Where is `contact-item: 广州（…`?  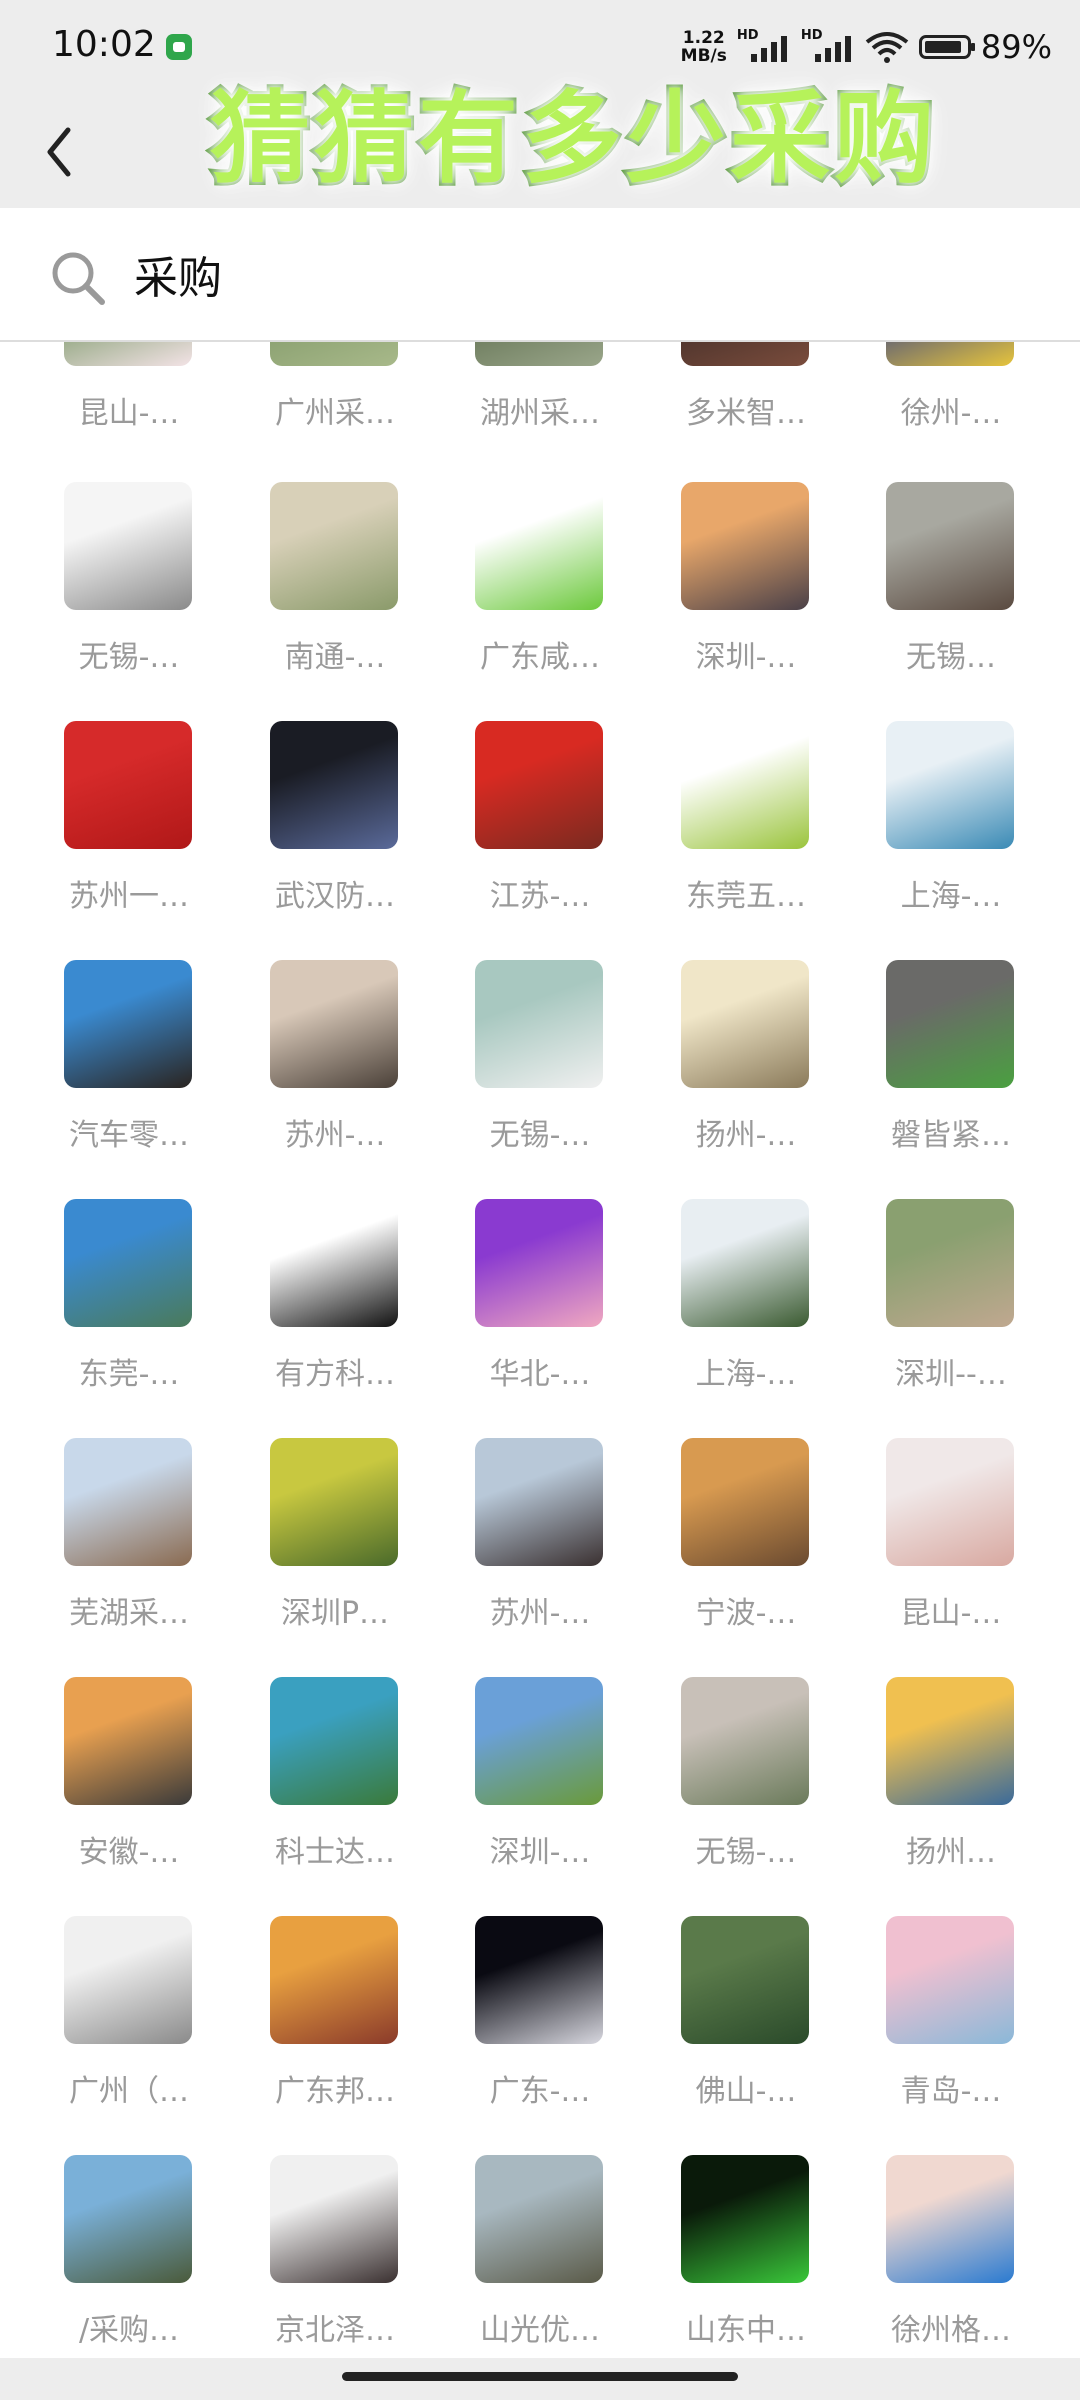
contact-item: 广州（… is located at coordinates (138, 2035).